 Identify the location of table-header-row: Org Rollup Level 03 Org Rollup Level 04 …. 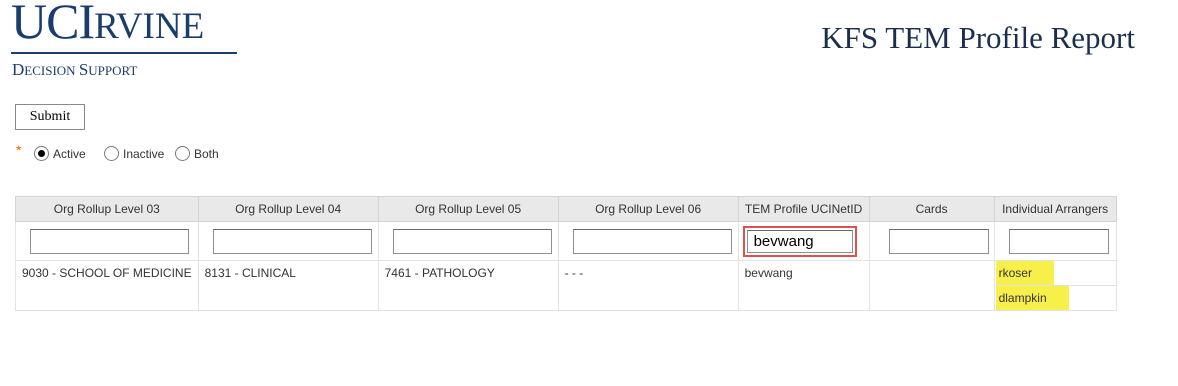
(566, 209).